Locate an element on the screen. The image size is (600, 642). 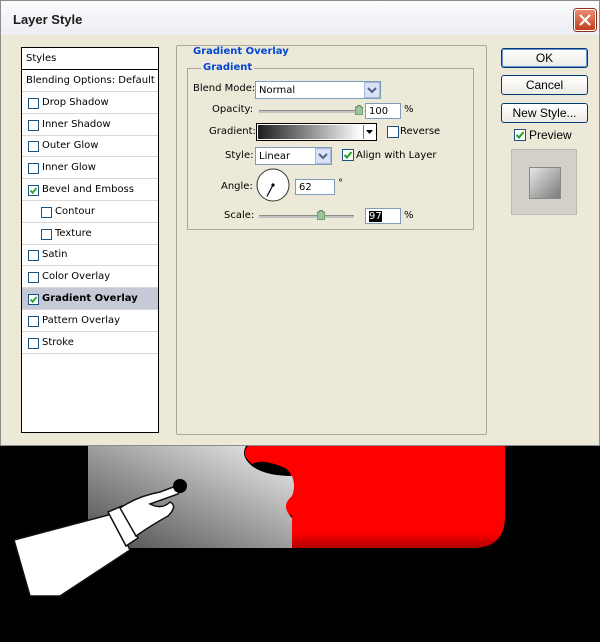
style-item-drop-shadow: Drop Shadow is located at coordinates (90, 103).